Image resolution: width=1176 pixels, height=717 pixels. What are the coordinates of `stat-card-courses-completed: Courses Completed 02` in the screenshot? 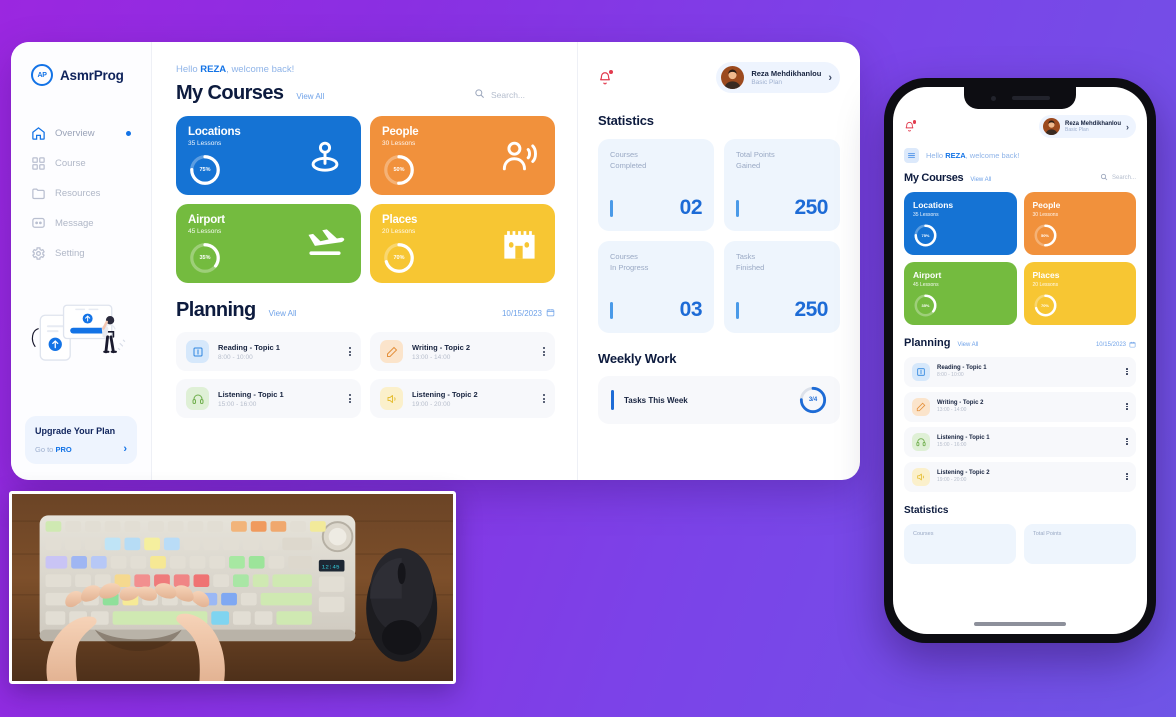 It's located at (656, 185).